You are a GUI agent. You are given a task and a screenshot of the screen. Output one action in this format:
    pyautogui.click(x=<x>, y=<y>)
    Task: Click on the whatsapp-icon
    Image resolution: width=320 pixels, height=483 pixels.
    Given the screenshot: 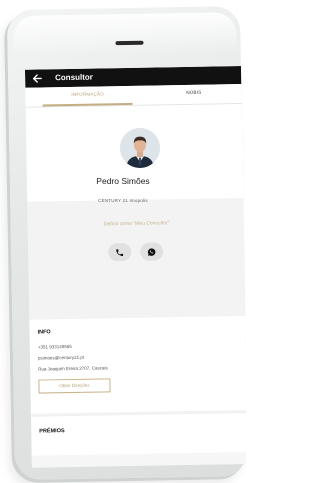 What is the action you would take?
    pyautogui.click(x=151, y=252)
    